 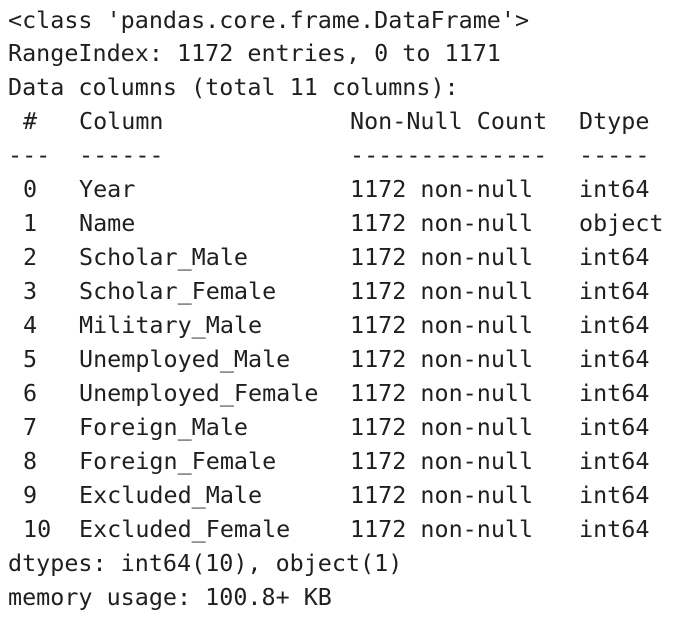 What do you see at coordinates (121, 121) in the screenshot?
I see `header-column: Column` at bounding box center [121, 121].